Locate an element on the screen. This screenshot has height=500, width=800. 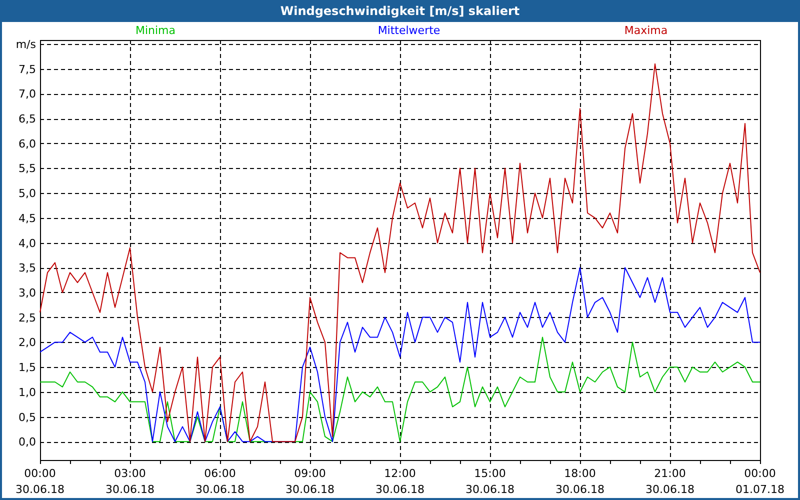
x-tick-label: 09:00 30.06.18 is located at coordinates (310, 481).